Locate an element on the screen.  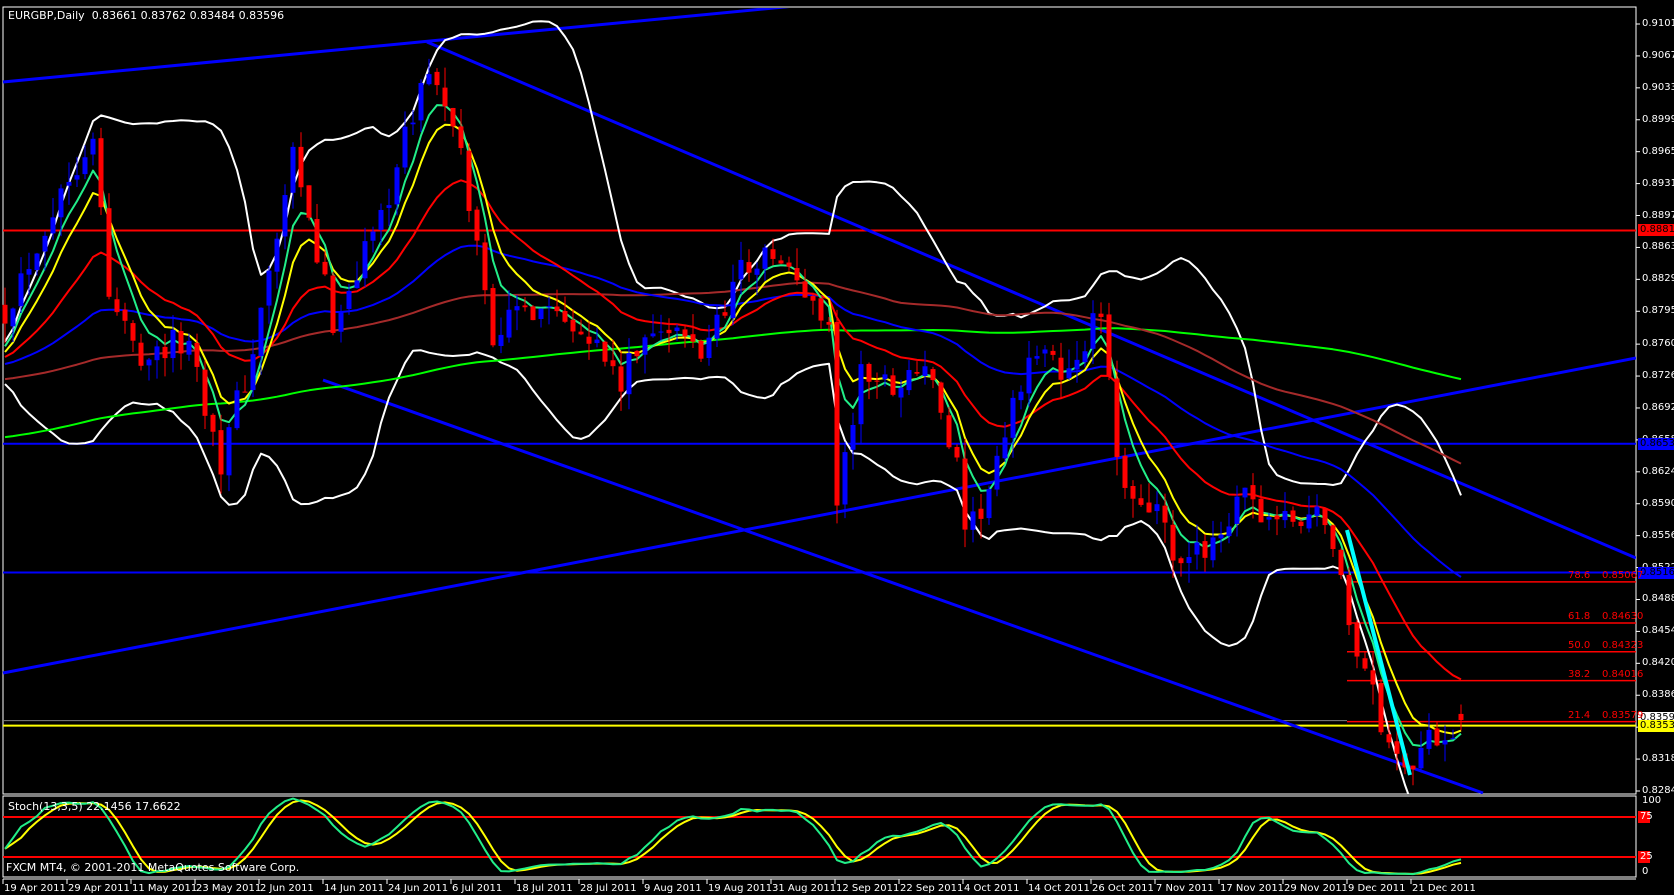
price-tick-label: 0.86920 is located at coordinates (1658, 407).